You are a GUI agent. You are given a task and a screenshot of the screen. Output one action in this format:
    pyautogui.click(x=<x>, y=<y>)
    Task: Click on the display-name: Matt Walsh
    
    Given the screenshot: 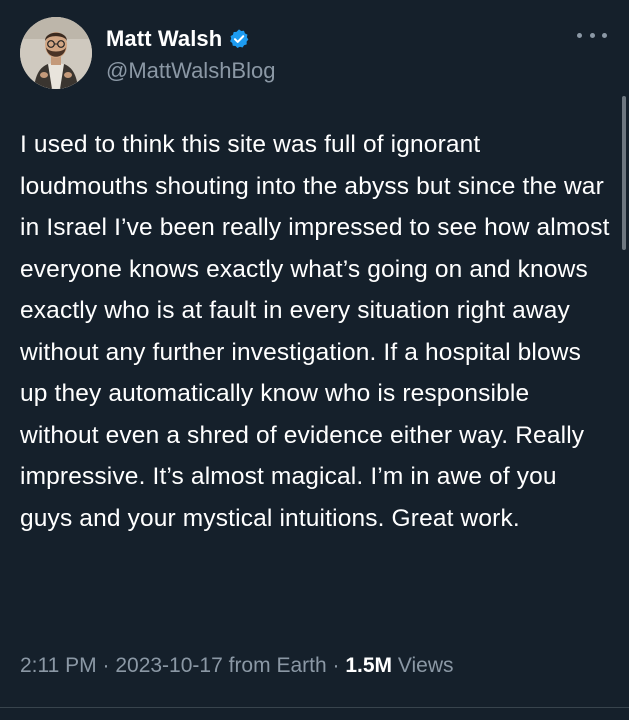 What is the action you would take?
    pyautogui.click(x=164, y=39)
    